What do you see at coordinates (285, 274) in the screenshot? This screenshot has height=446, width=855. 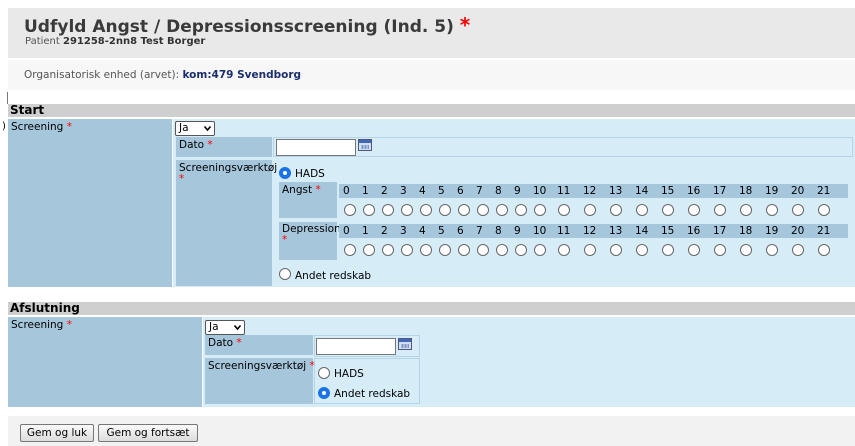 I see `start-andet-radio` at bounding box center [285, 274].